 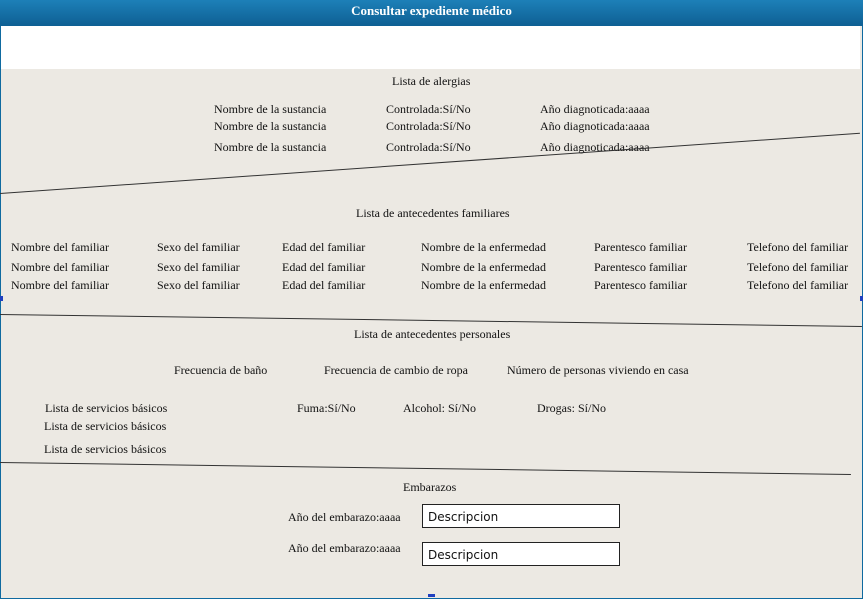 What do you see at coordinates (430, 487) in the screenshot?
I see `pregnancies-title: Embarazos` at bounding box center [430, 487].